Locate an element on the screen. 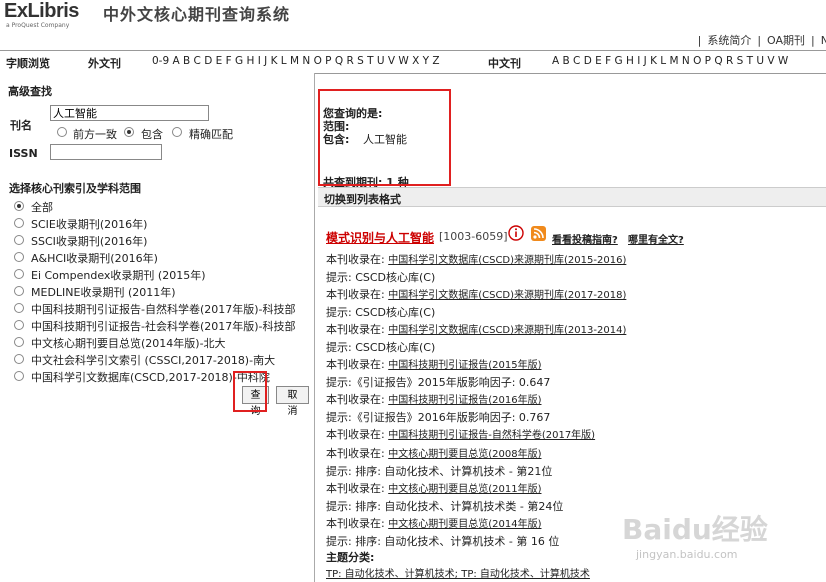 Image resolution: width=826 pixels, height=582 pixels. journal-title-link: 模式识别与人工智能 is located at coordinates (380, 237).